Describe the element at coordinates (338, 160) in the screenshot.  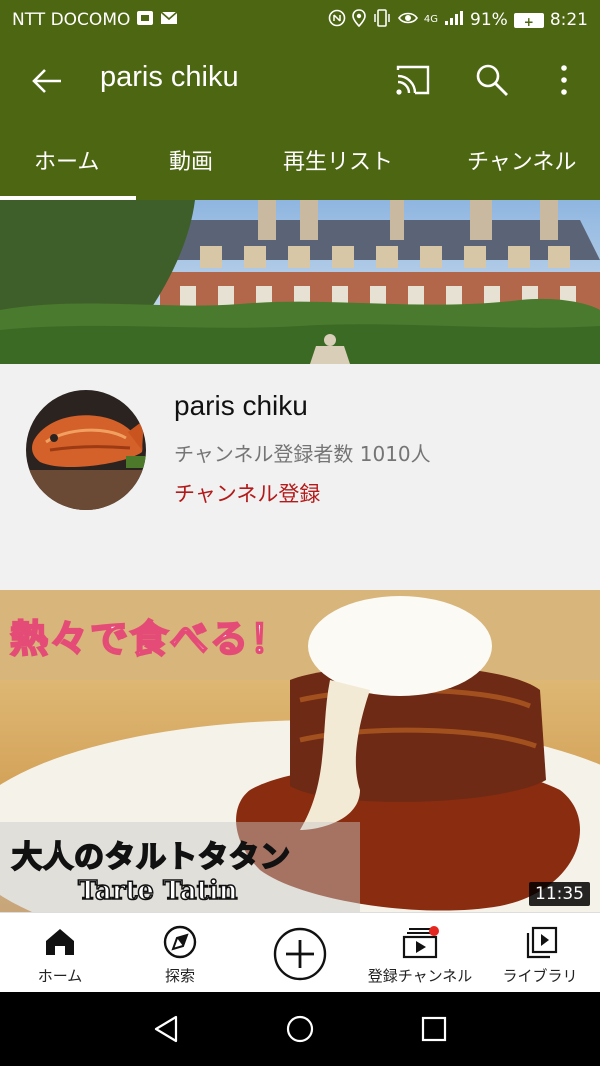
I see `tab-playlists: 再生リスト` at that location.